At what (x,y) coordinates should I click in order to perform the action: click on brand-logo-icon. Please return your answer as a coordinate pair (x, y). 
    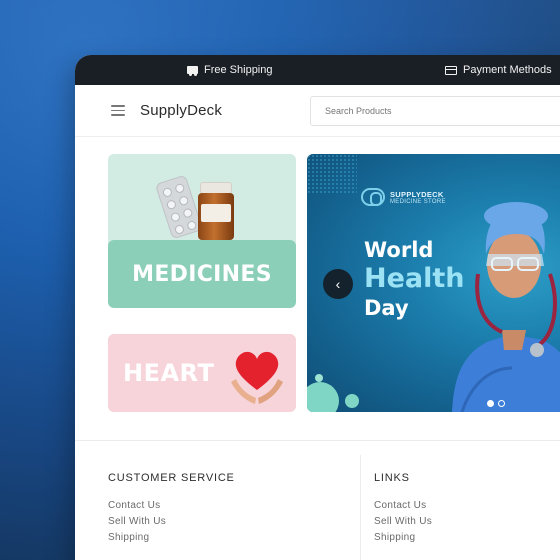
    Looking at the image, I should click on (373, 197).